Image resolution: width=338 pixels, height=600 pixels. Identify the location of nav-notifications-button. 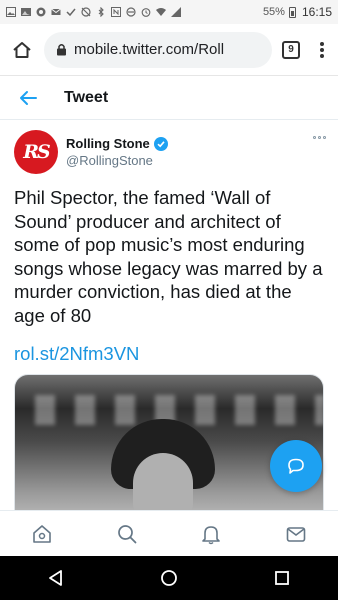
(211, 534).